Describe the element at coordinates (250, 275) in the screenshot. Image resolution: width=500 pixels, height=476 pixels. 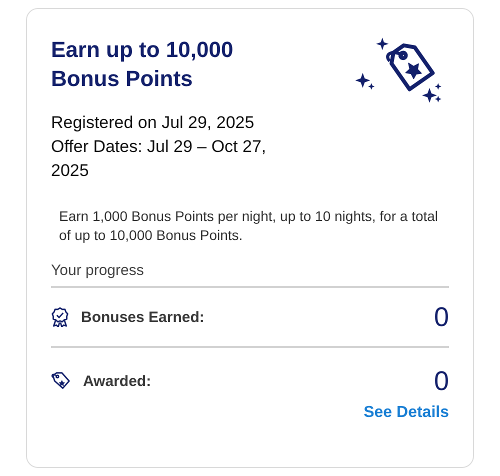
I see `progress-heading: Your progress` at that location.